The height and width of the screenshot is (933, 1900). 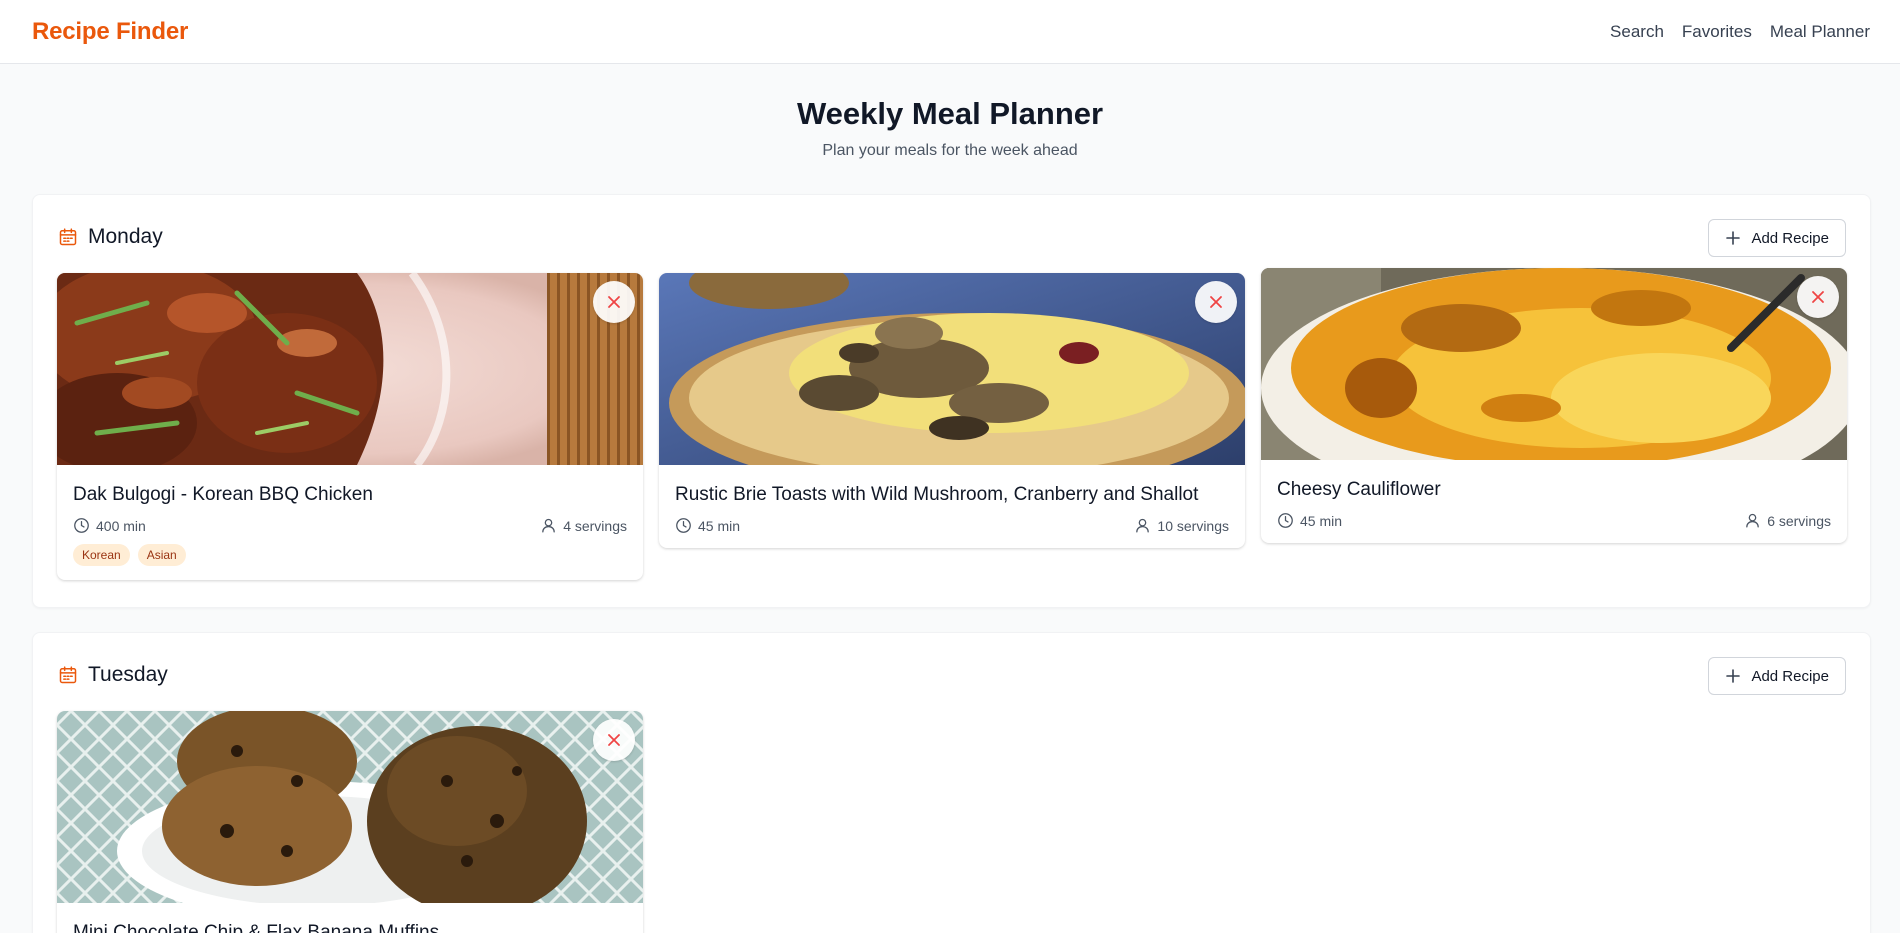 I want to click on recipe-servings-text: 10 servings, so click(x=1193, y=525).